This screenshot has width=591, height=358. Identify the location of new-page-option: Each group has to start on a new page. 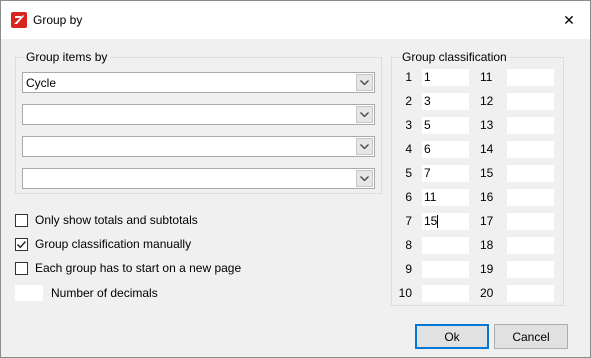
(135, 269).